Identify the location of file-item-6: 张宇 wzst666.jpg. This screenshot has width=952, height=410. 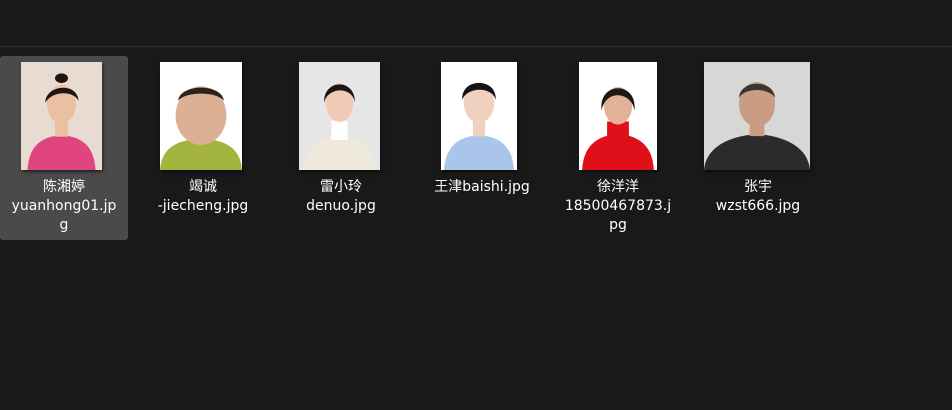
(758, 148).